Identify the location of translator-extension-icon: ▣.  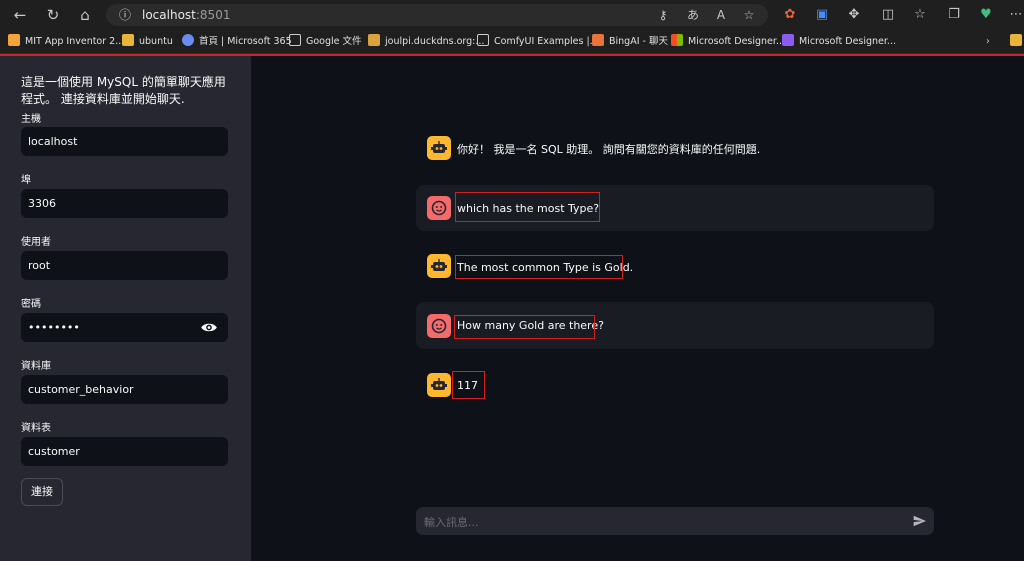
(822, 15).